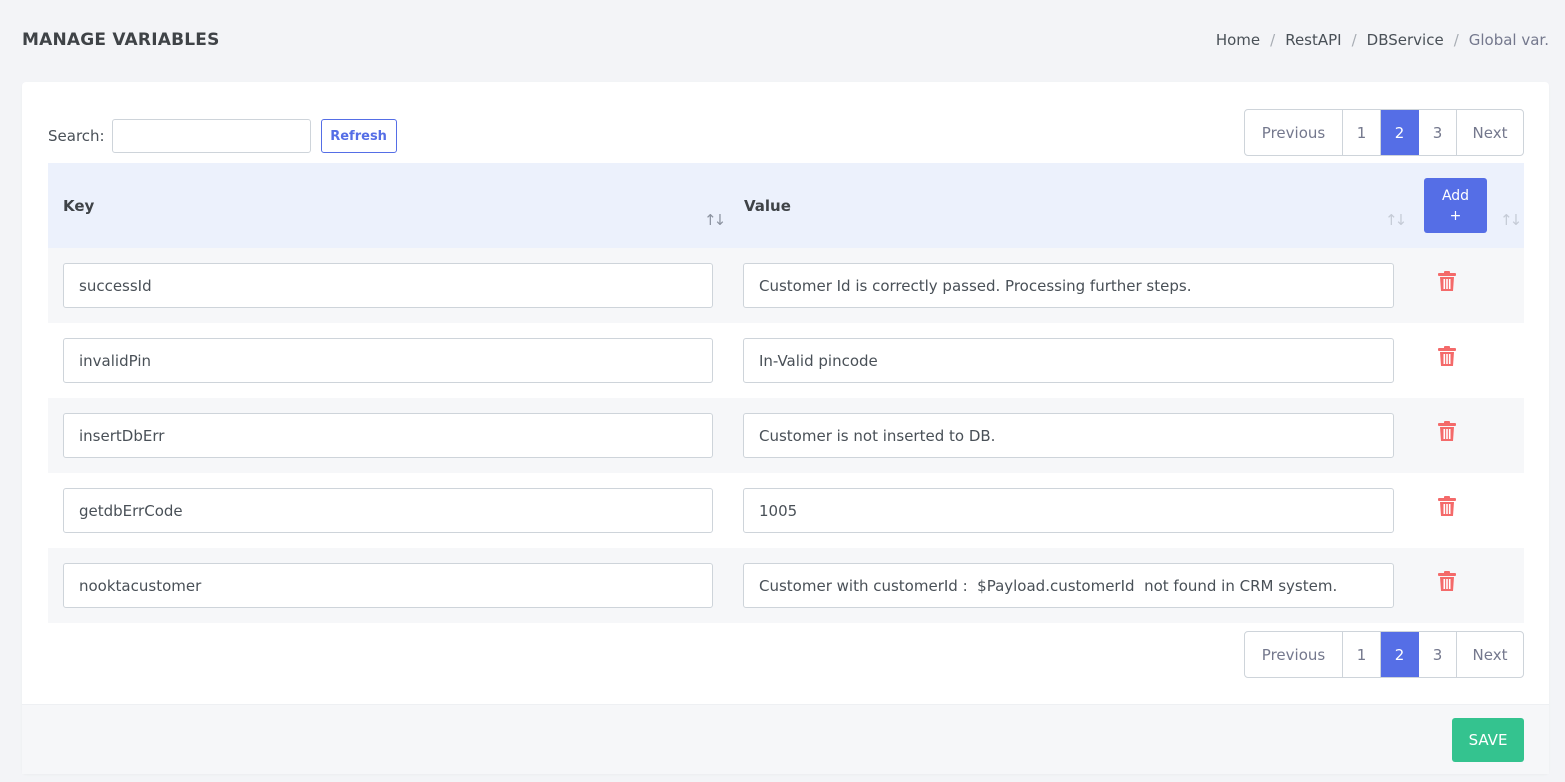 The height and width of the screenshot is (782, 1565). I want to click on page-title: MANAGE VARIABLES, so click(121, 40).